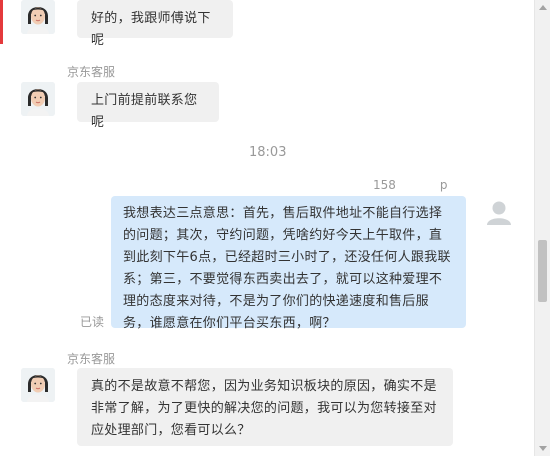  I want to click on sender-phone: 158 p, so click(410, 185).